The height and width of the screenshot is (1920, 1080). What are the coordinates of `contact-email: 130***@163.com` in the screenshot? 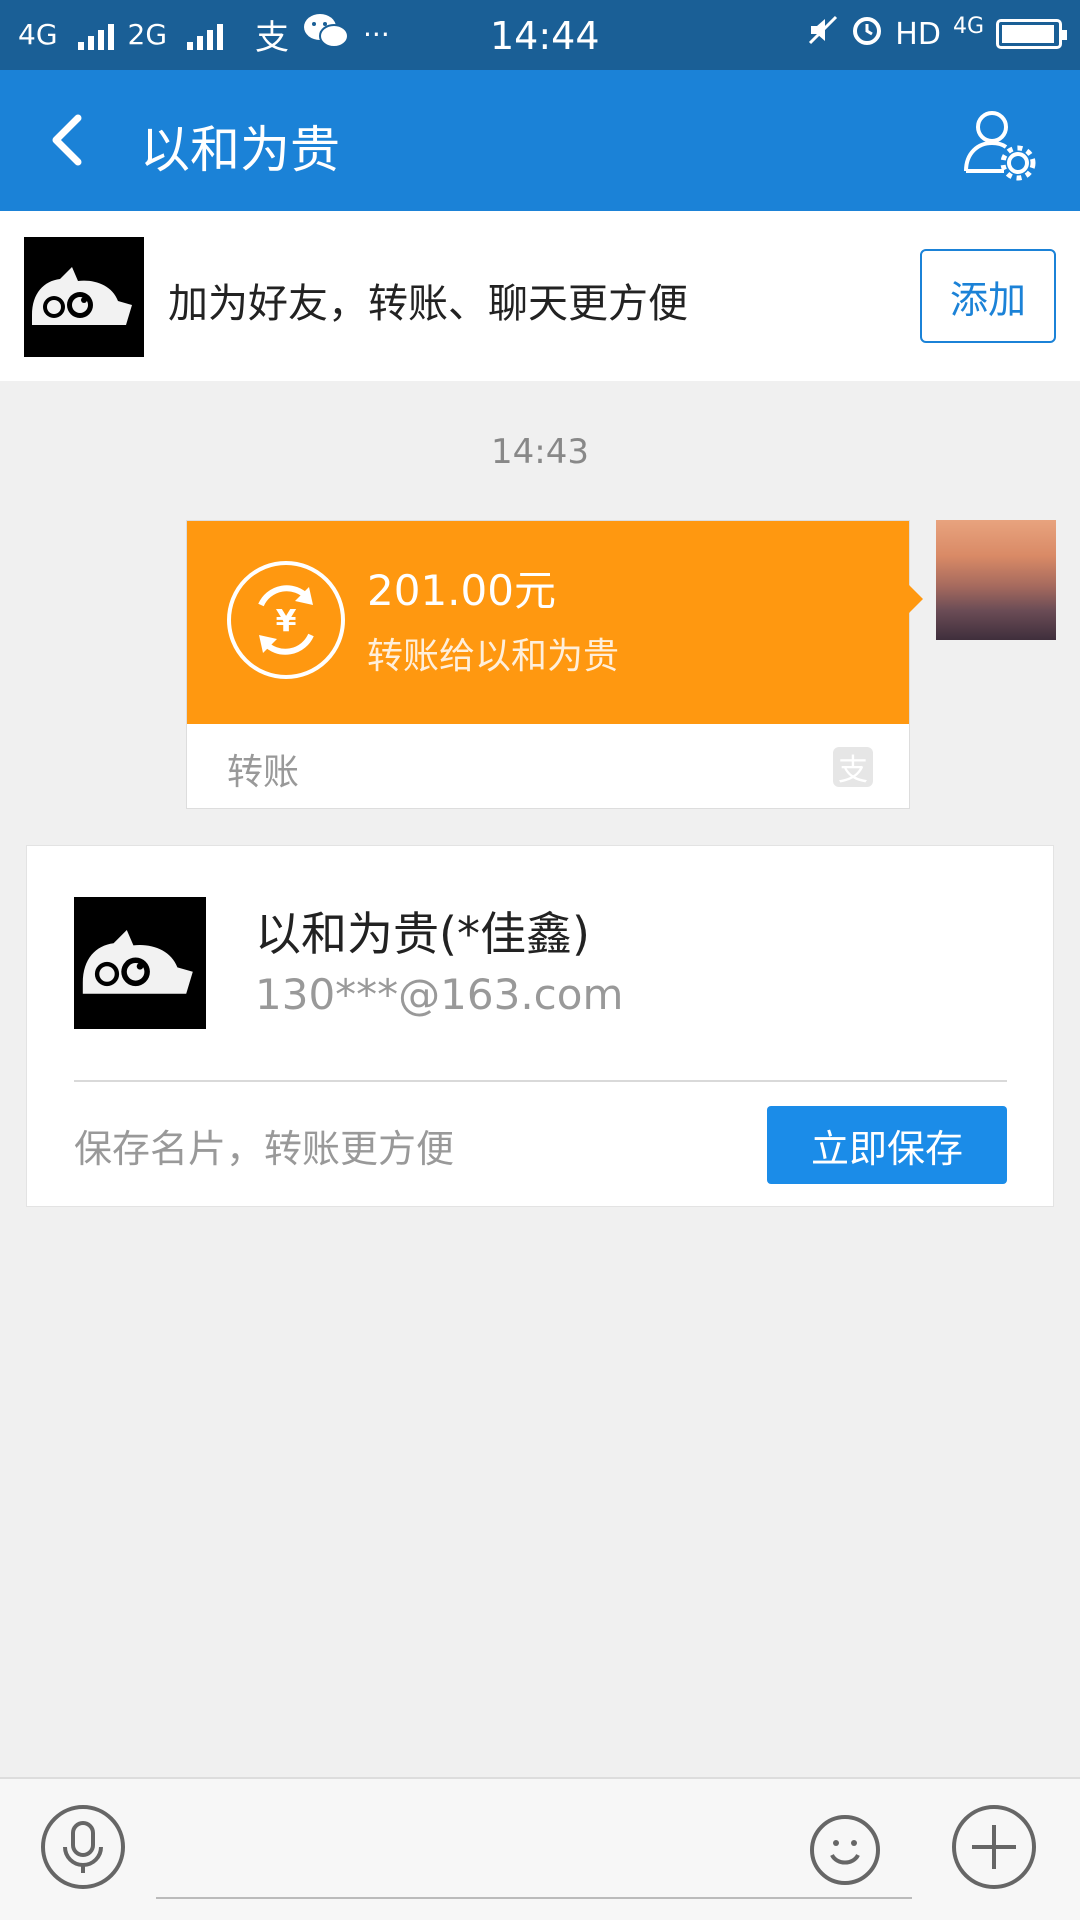 It's located at (439, 994).